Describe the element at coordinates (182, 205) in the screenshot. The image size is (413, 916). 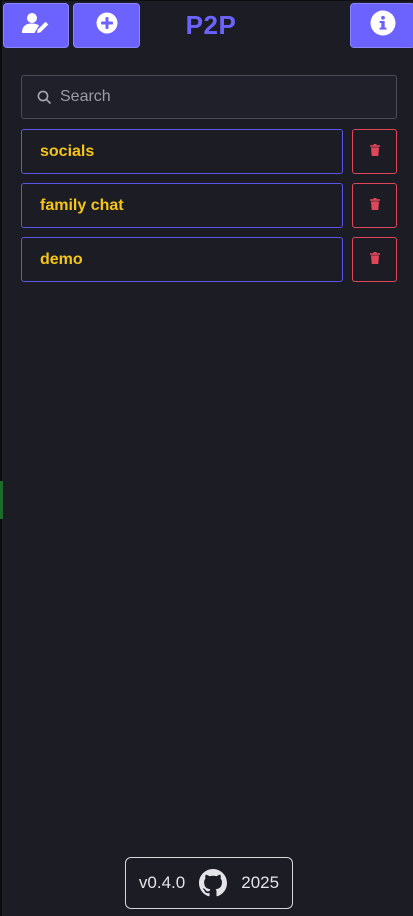
I see `chat-item-family-chat: family chat` at that location.